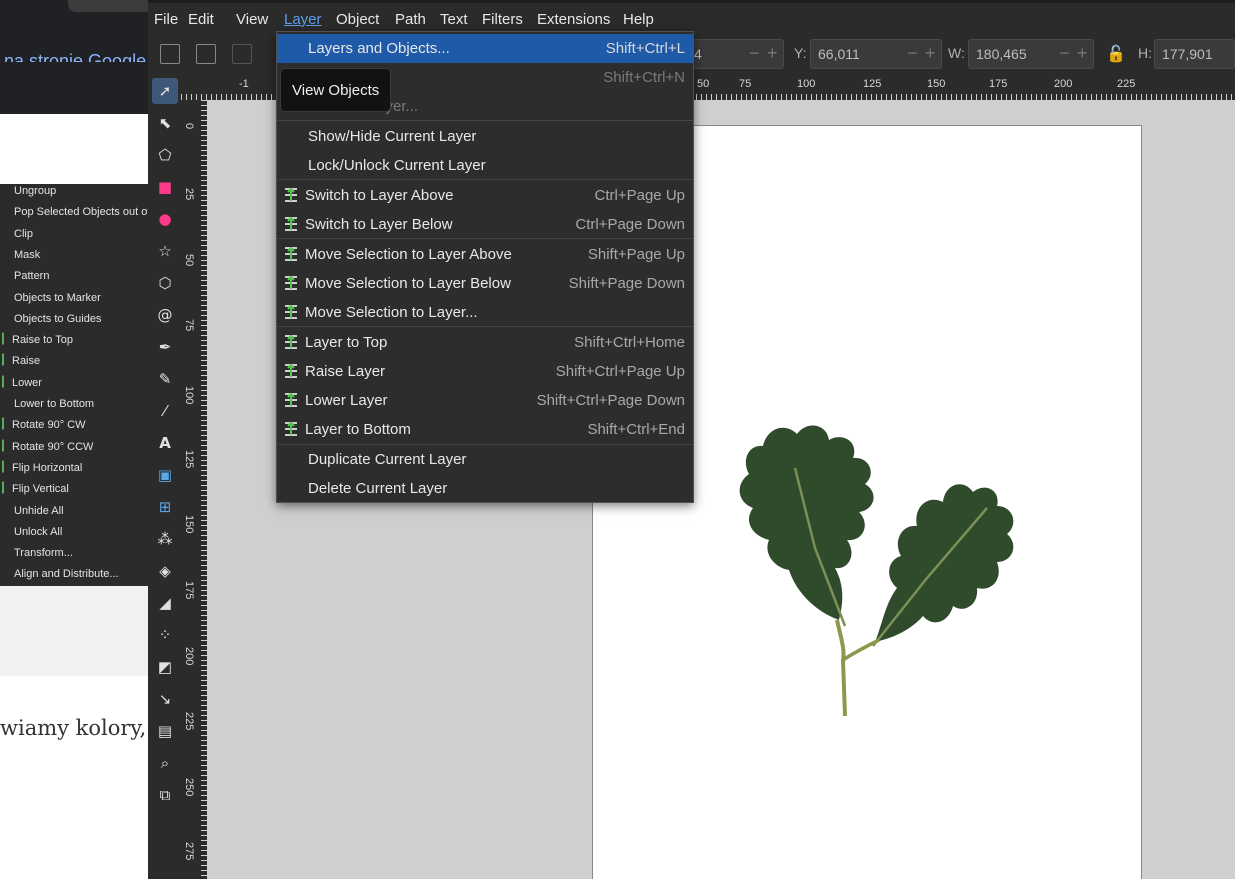 Image resolution: width=1235 pixels, height=879 pixels. I want to click on y-field: 66,011 − +, so click(876, 54).